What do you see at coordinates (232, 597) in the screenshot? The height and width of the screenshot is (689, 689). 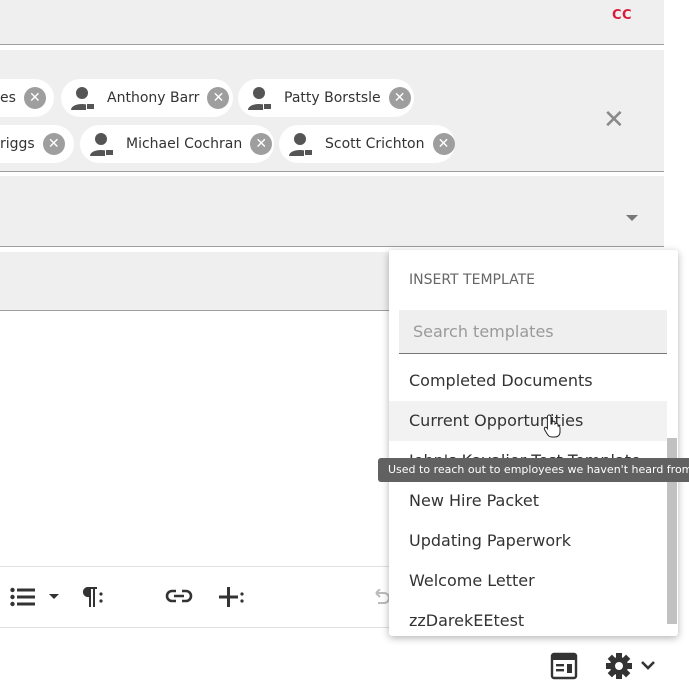 I see `insert-field-icon` at bounding box center [232, 597].